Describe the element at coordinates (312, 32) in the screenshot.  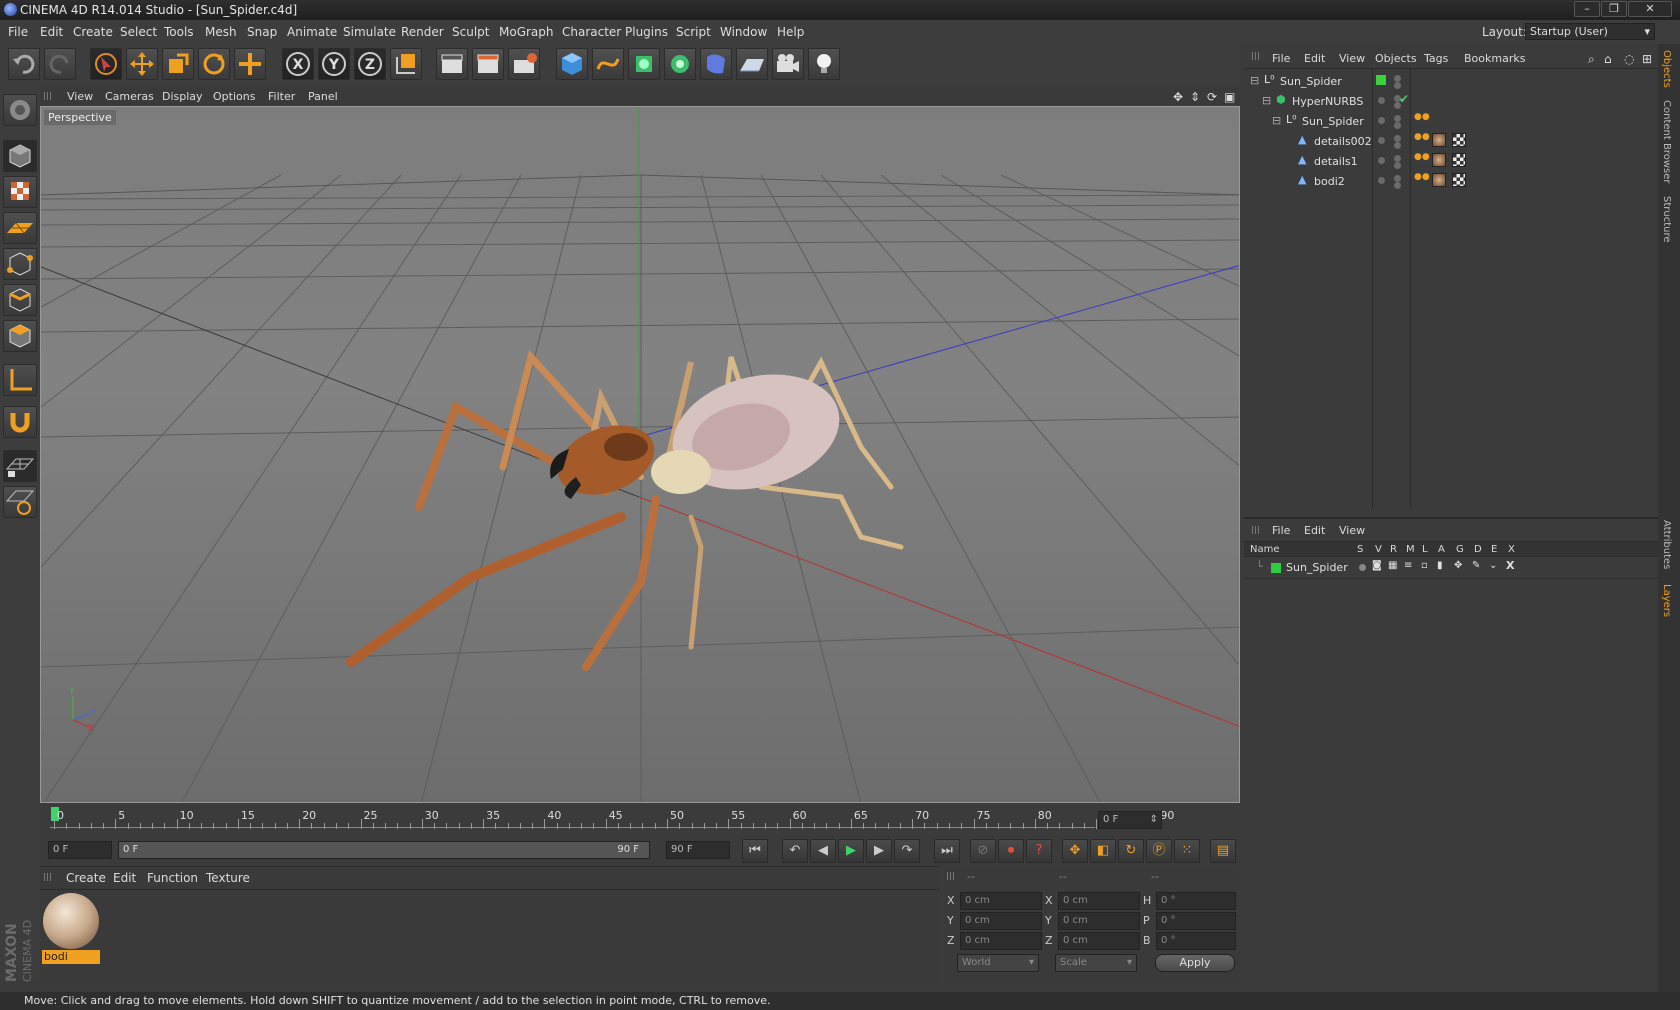
I see `menu-animate: Animate` at that location.